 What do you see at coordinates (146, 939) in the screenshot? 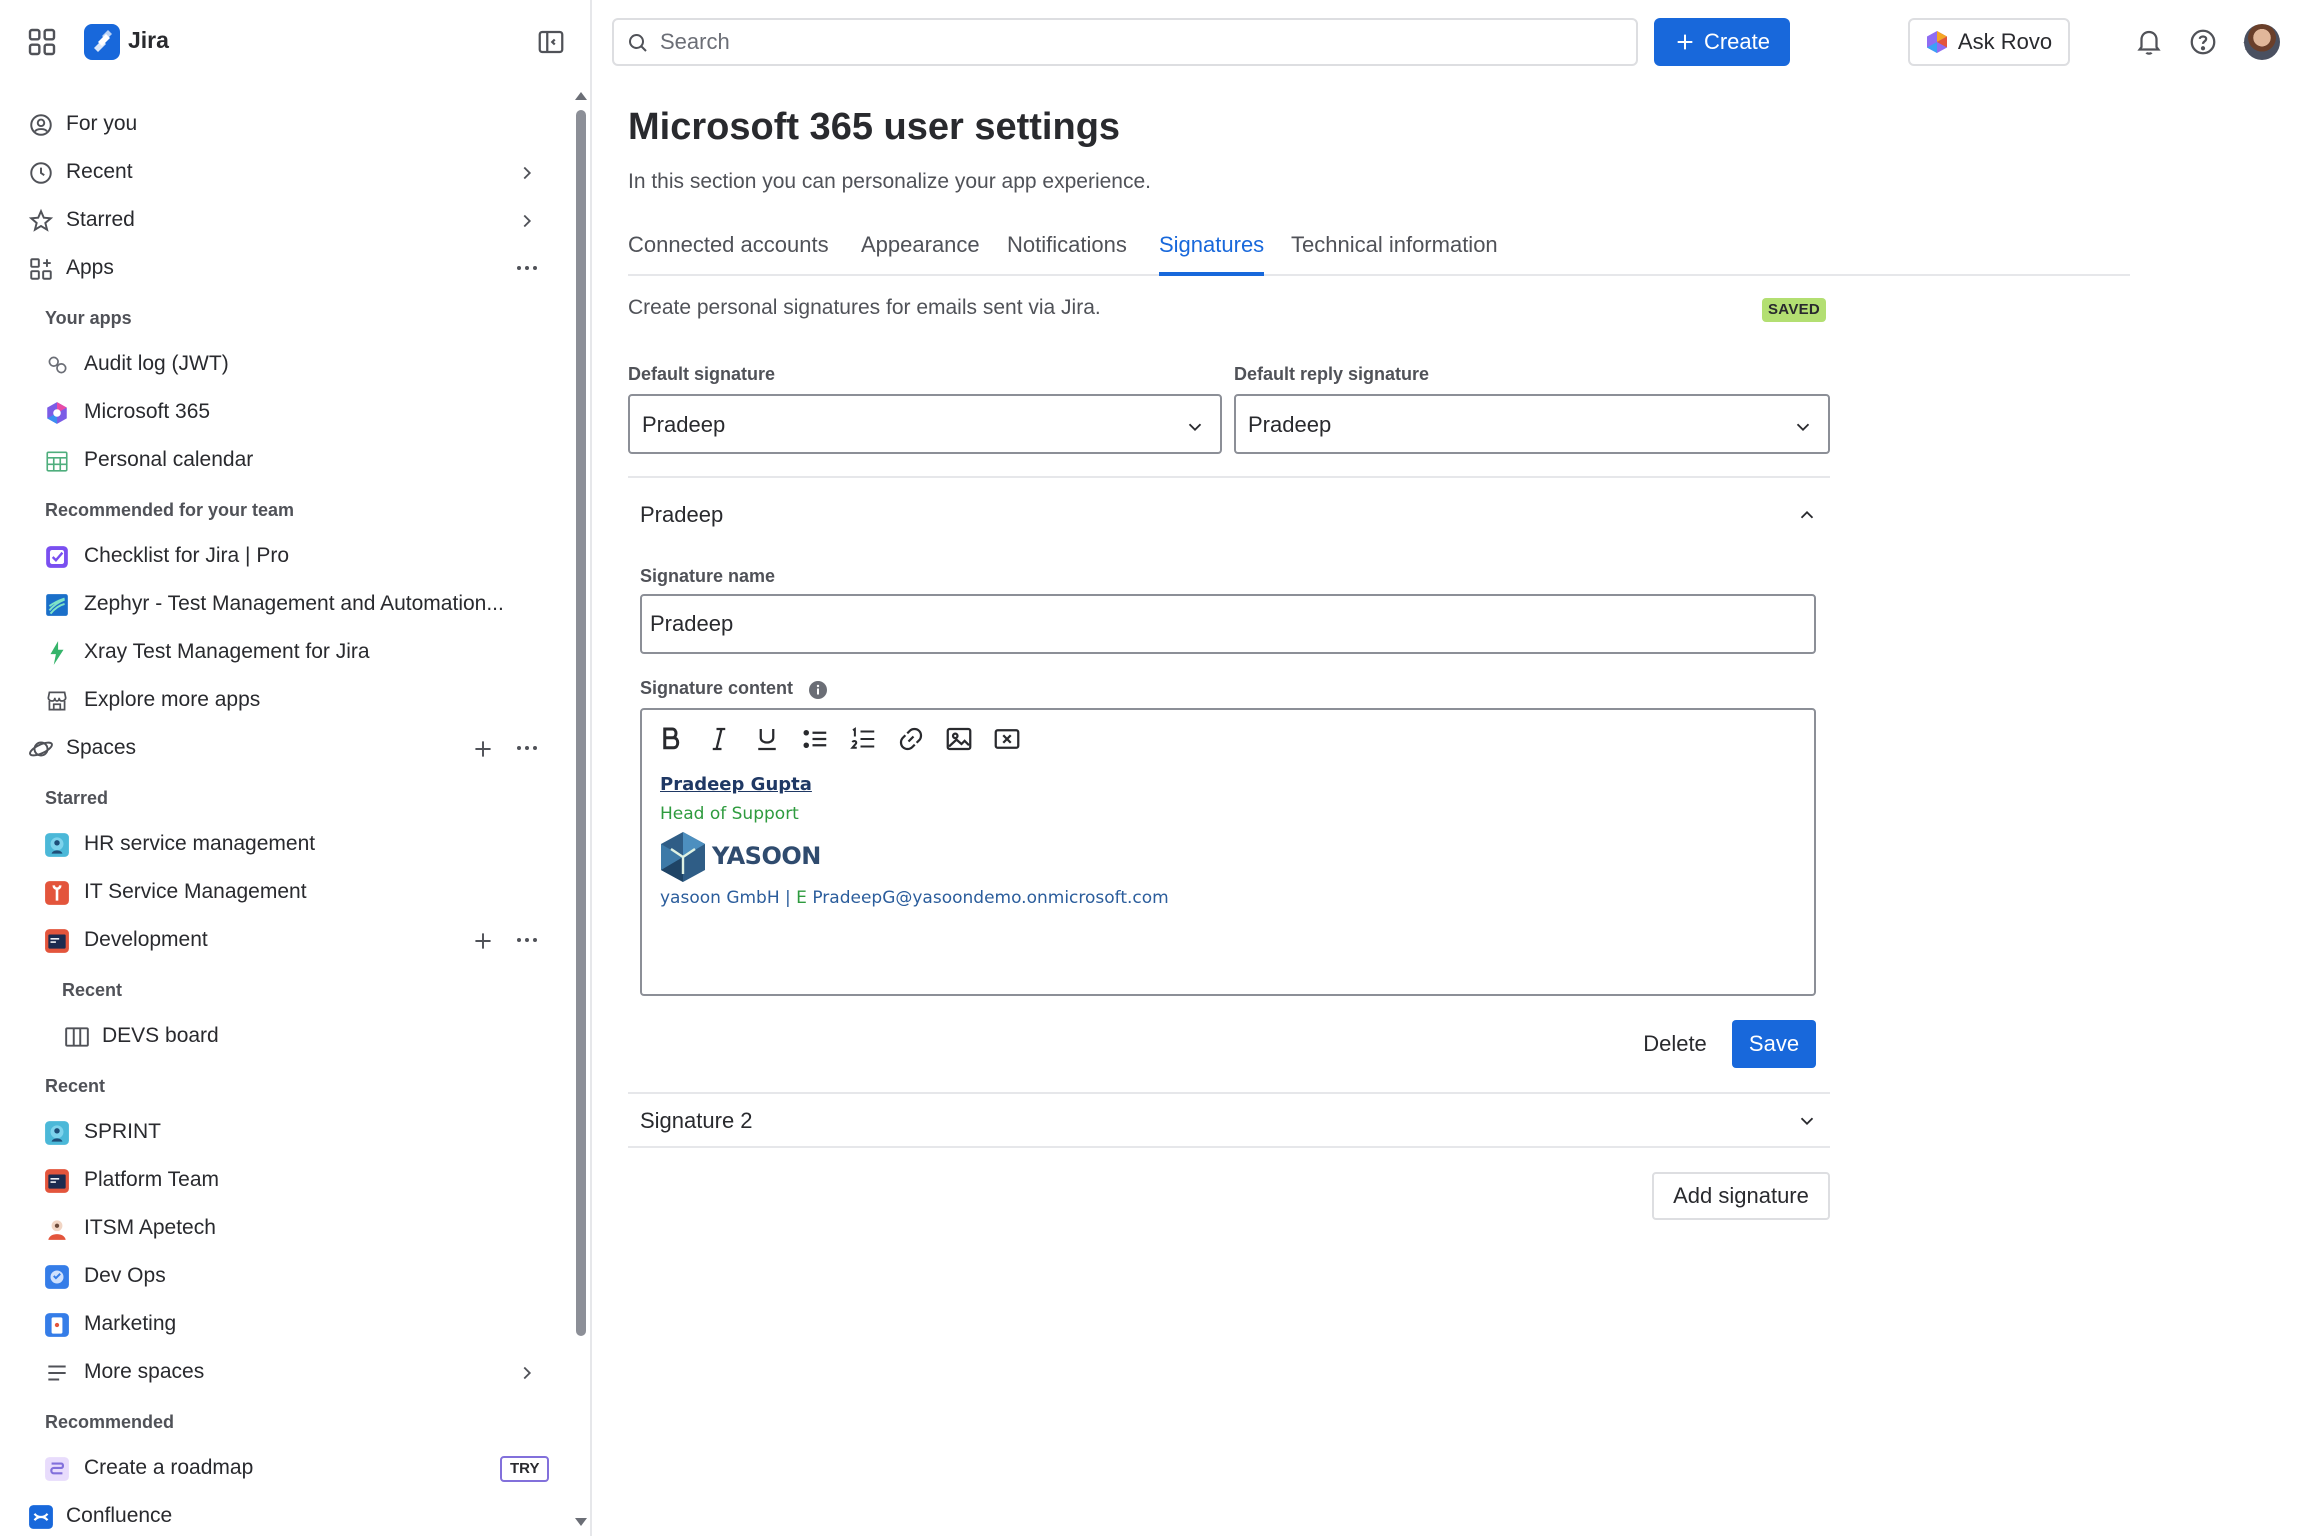
I see `sidebar-item-label: Development` at bounding box center [146, 939].